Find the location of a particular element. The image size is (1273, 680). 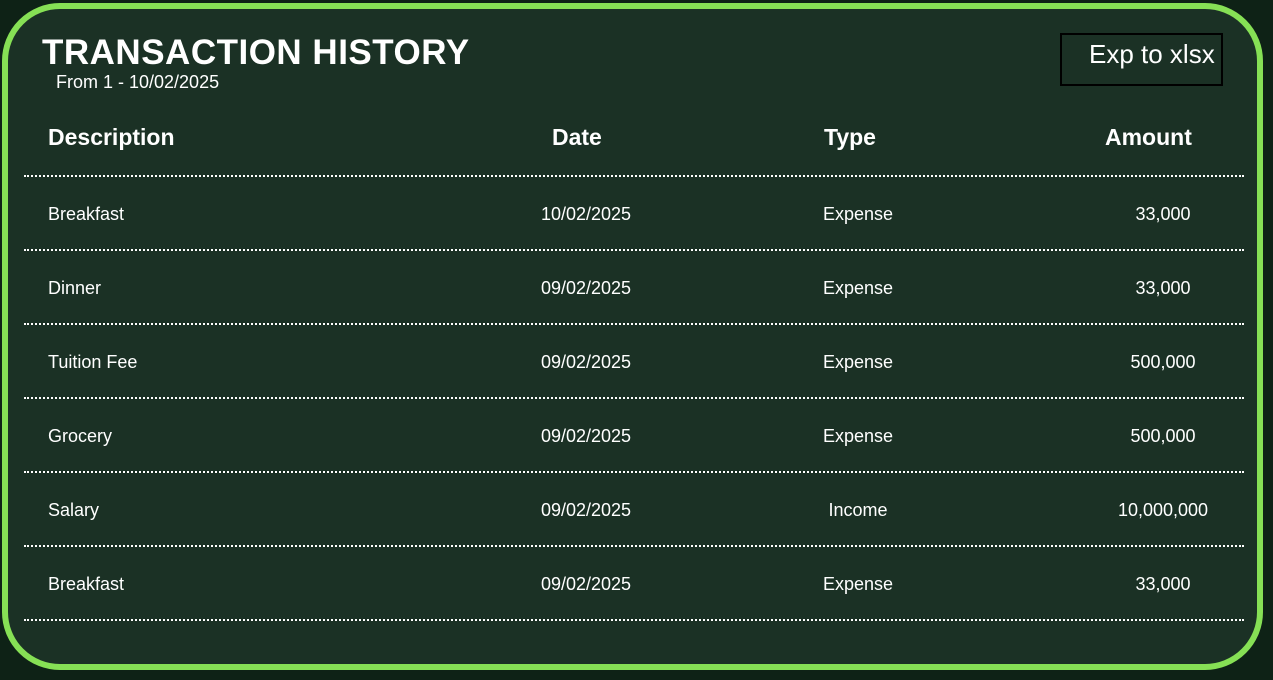

column-header-date: Date is located at coordinates (577, 137).